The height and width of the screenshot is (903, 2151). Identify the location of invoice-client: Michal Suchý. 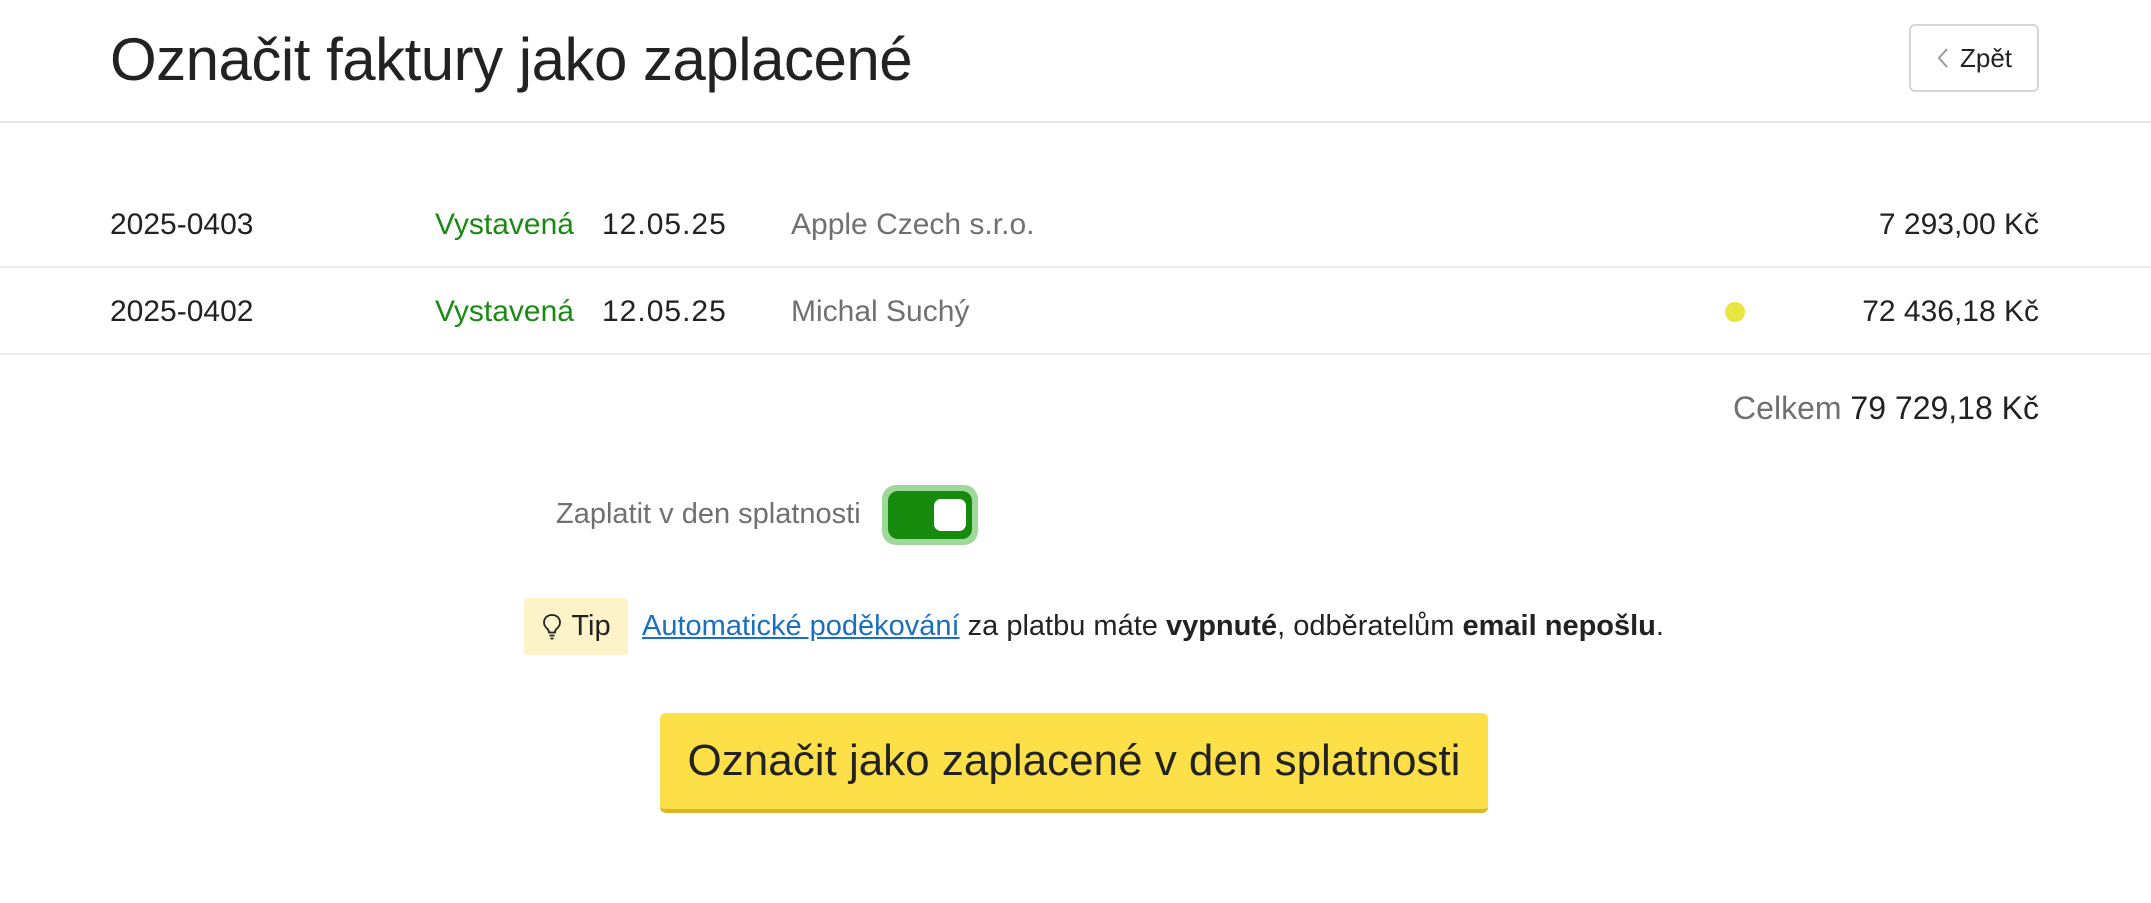
(880, 311).